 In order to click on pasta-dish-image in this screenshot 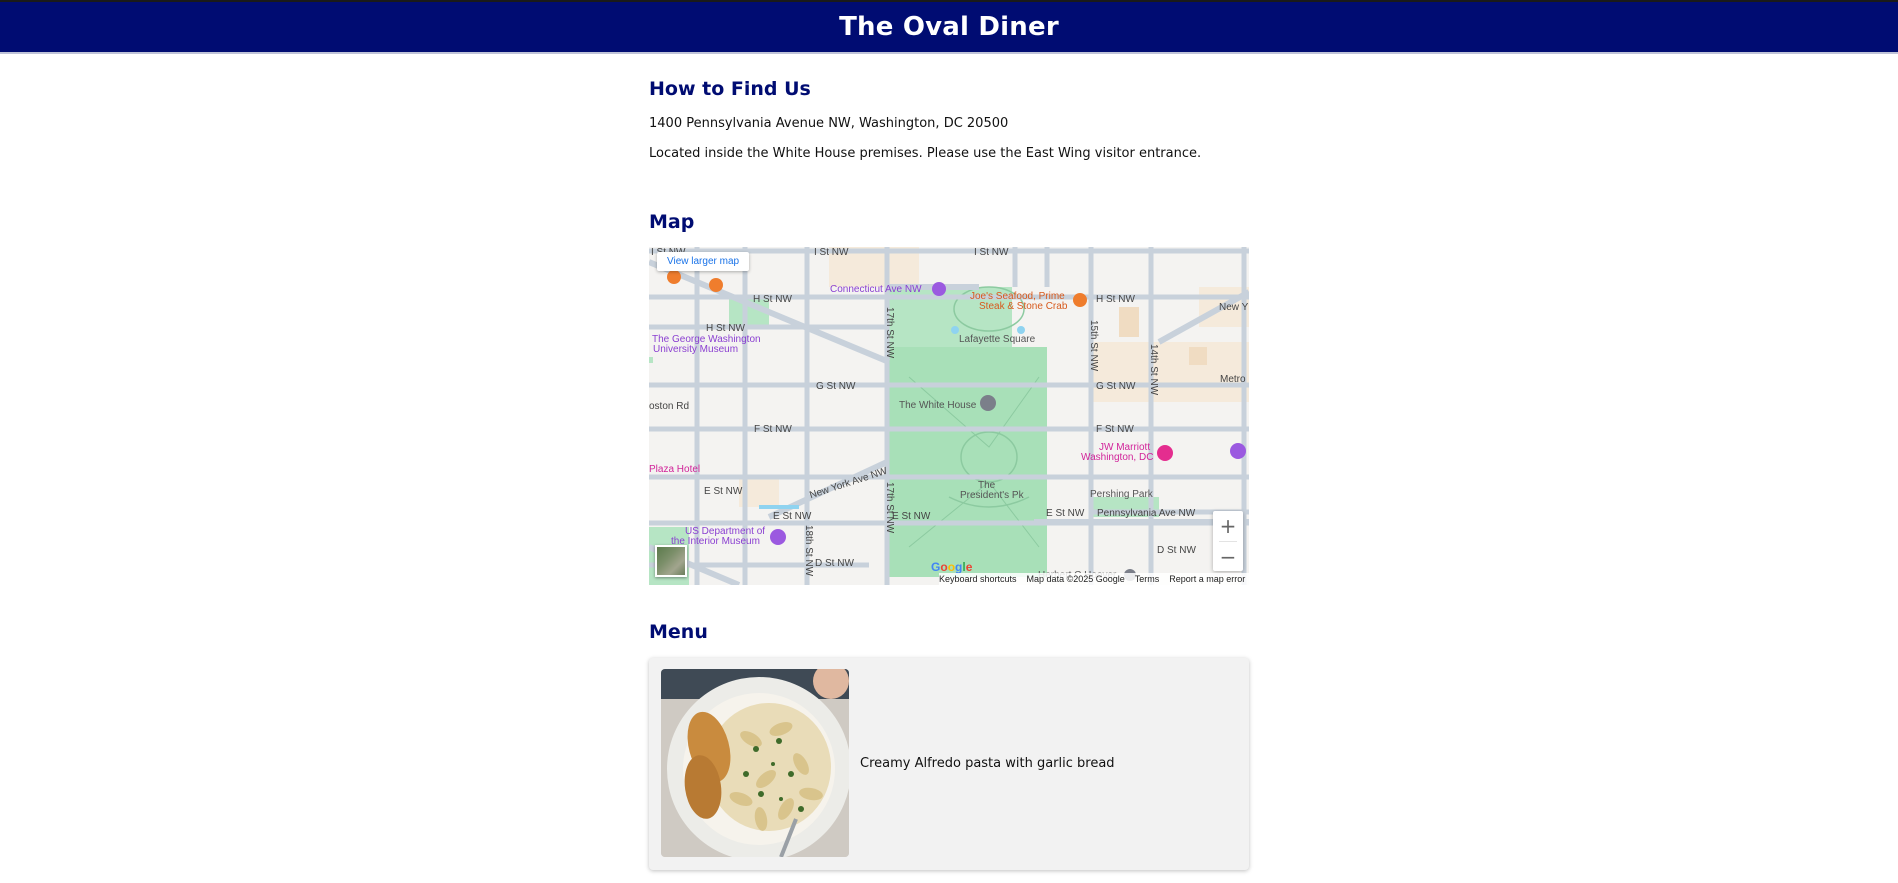, I will do `click(755, 763)`.